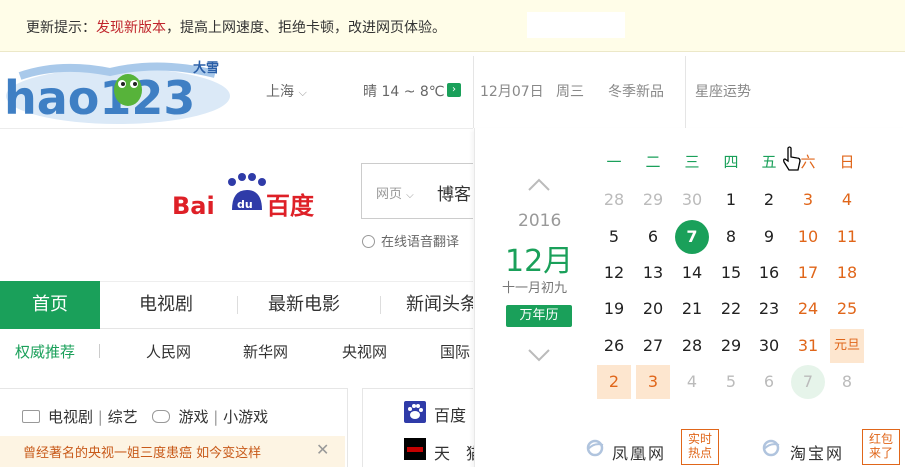 This screenshot has height=467, width=905. What do you see at coordinates (636, 91) in the screenshot?
I see `winter-products-link: 冬季新品` at bounding box center [636, 91].